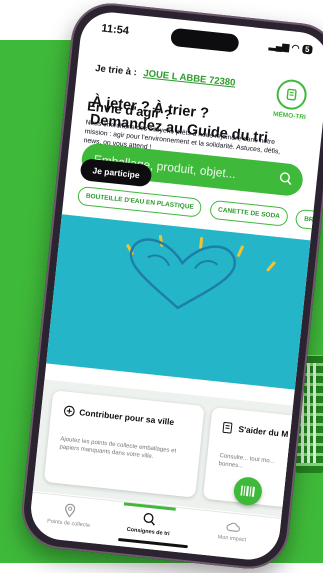 The image size is (323, 573). I want to click on tab-label: Points de collecte, so click(69, 523).